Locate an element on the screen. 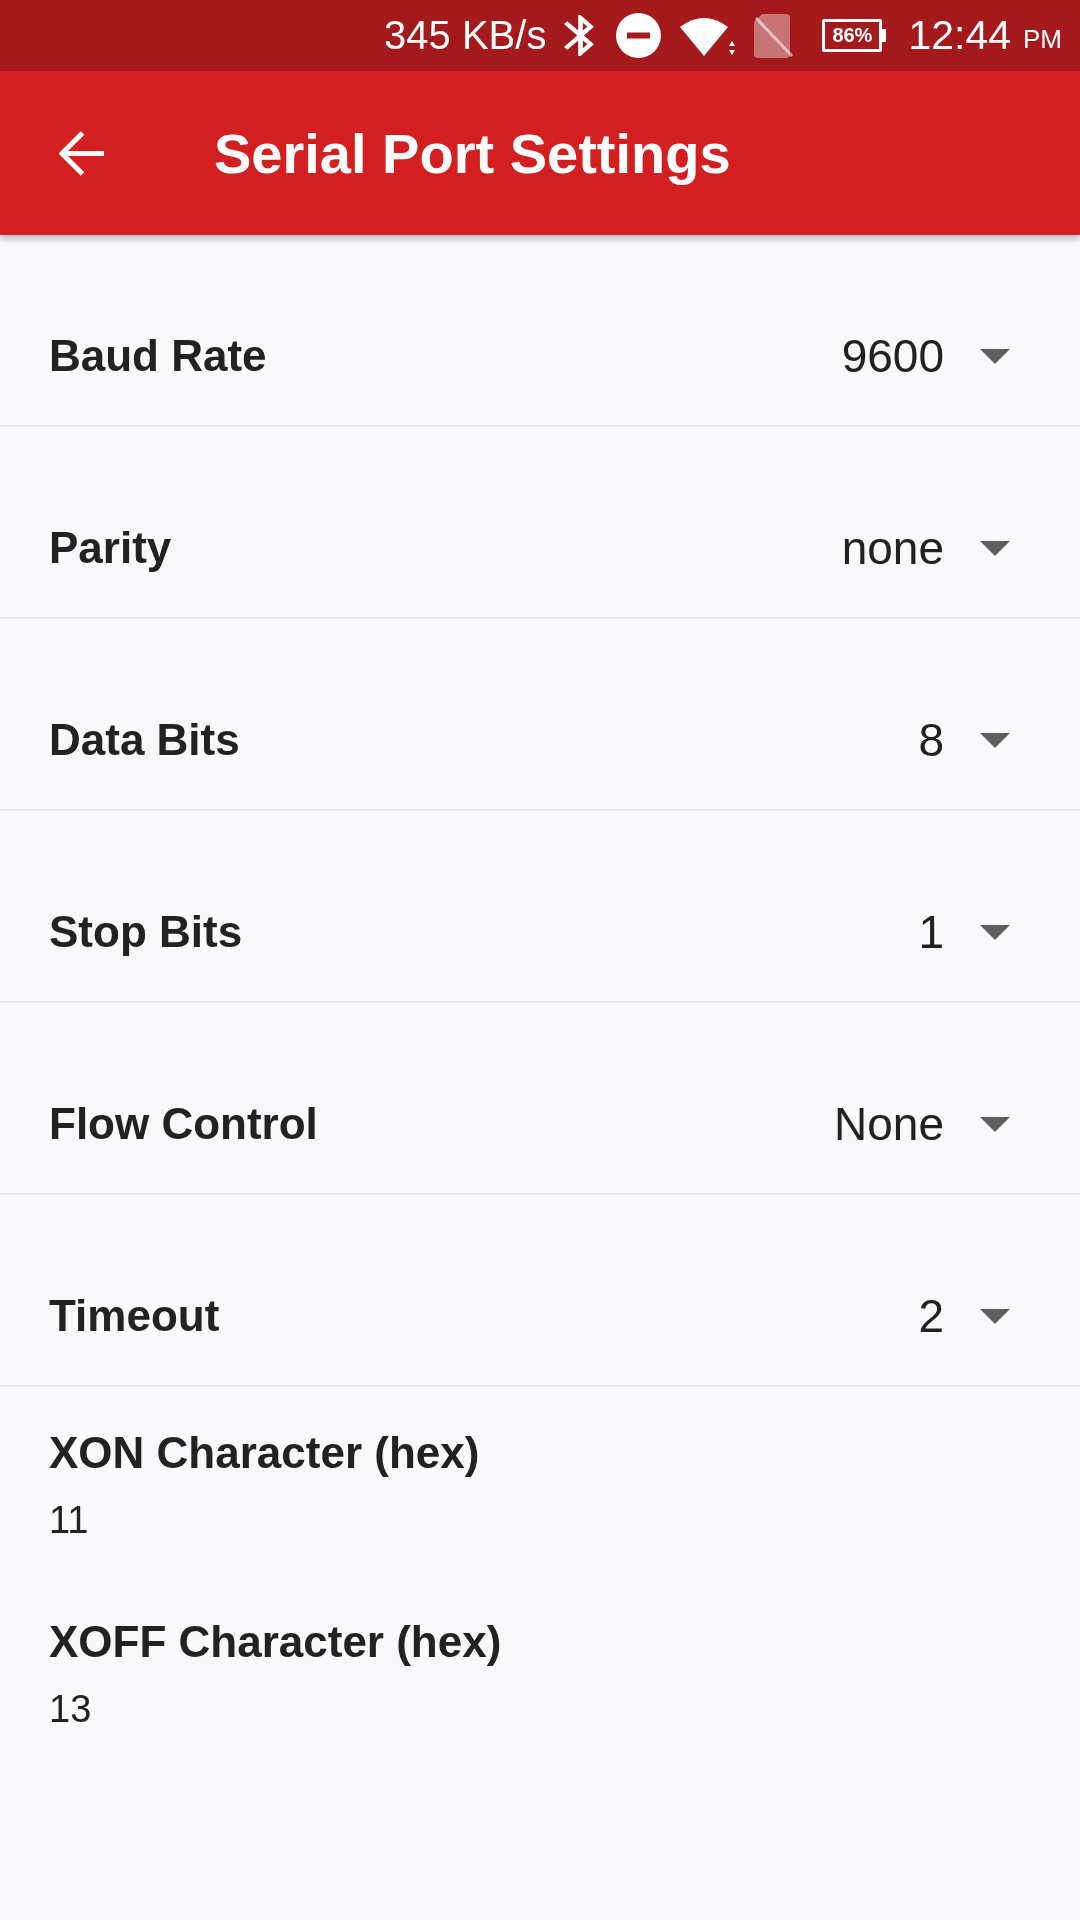 The width and height of the screenshot is (1080, 1920). setting-value: 13 is located at coordinates (540, 1709).